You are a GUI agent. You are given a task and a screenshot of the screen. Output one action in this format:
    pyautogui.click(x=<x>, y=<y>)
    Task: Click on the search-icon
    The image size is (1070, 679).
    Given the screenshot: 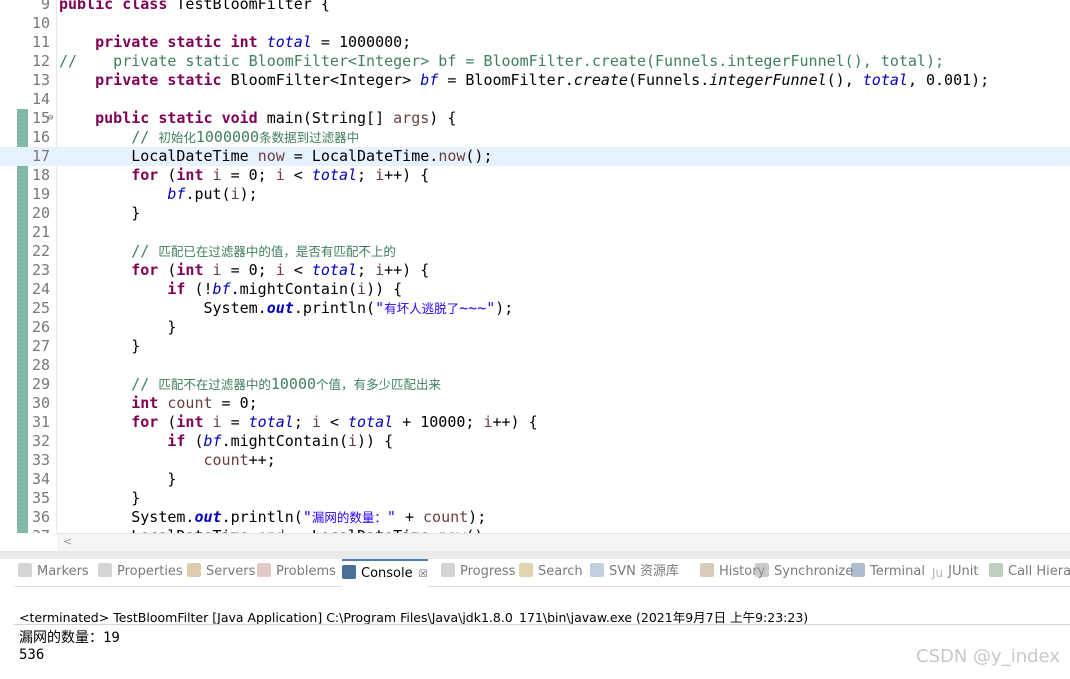 What is the action you would take?
    pyautogui.click(x=526, y=570)
    